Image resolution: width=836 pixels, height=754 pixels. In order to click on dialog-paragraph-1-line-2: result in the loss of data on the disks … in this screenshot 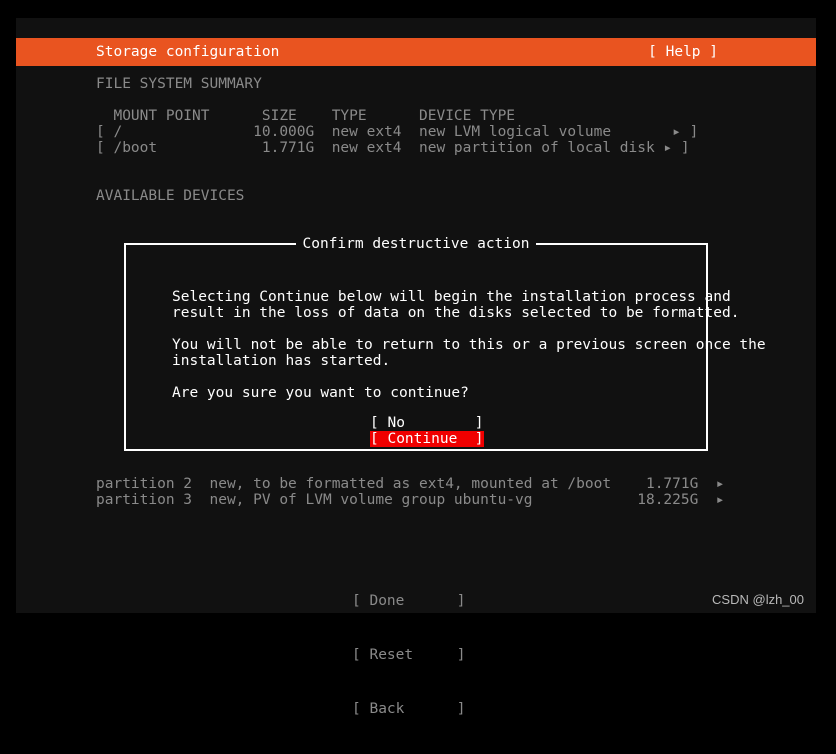, I will do `click(456, 313)`.